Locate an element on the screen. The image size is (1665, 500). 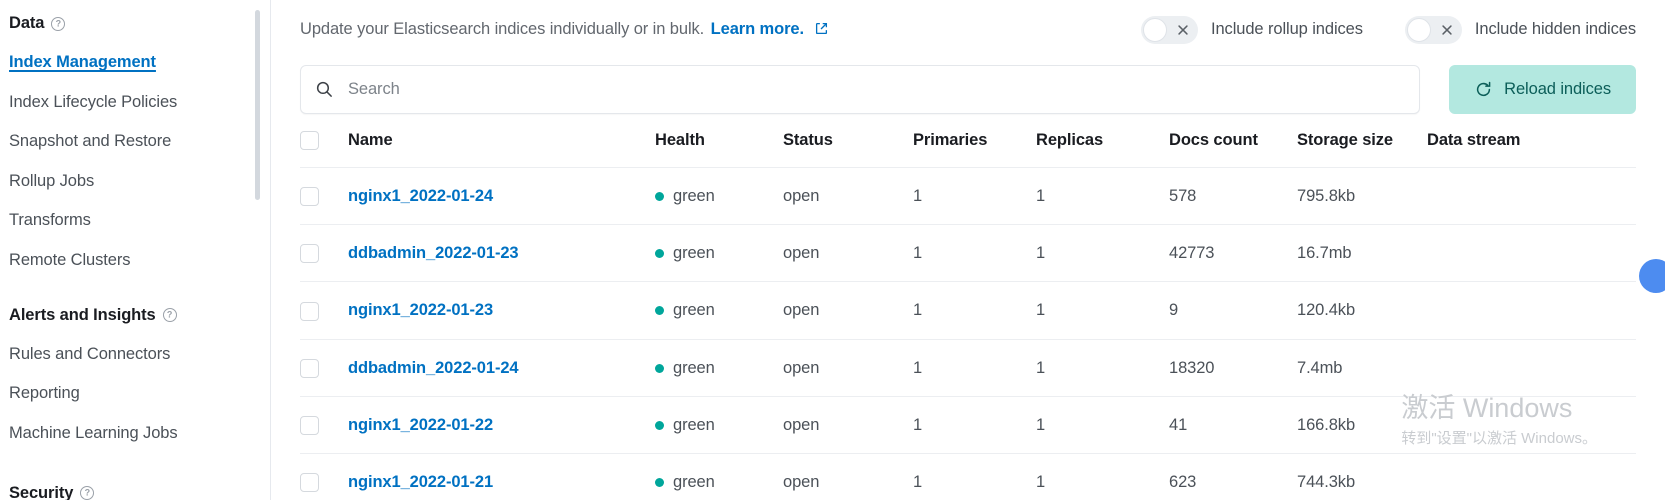
reload-indices-button: Reload indices is located at coordinates (1542, 89).